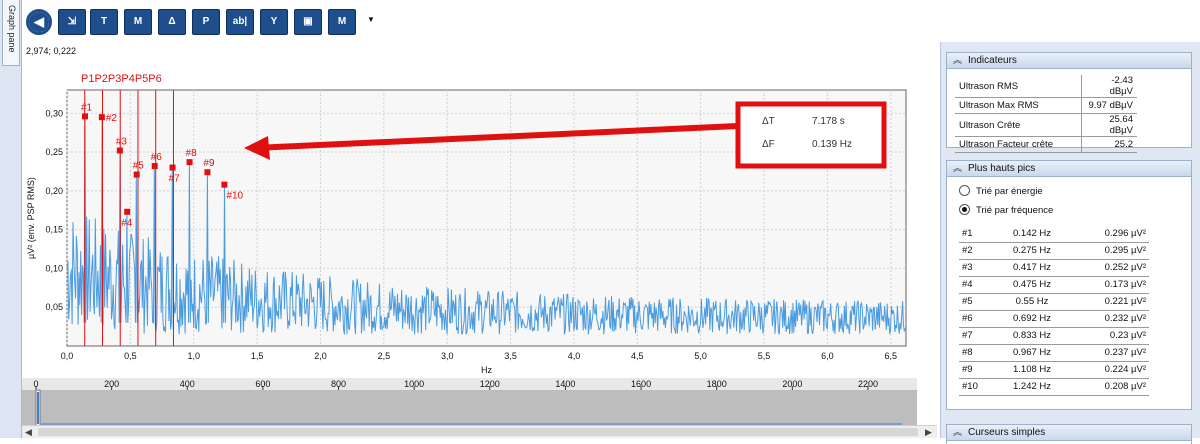  I want to click on peak-value: 0.296 µV², so click(1113, 234).